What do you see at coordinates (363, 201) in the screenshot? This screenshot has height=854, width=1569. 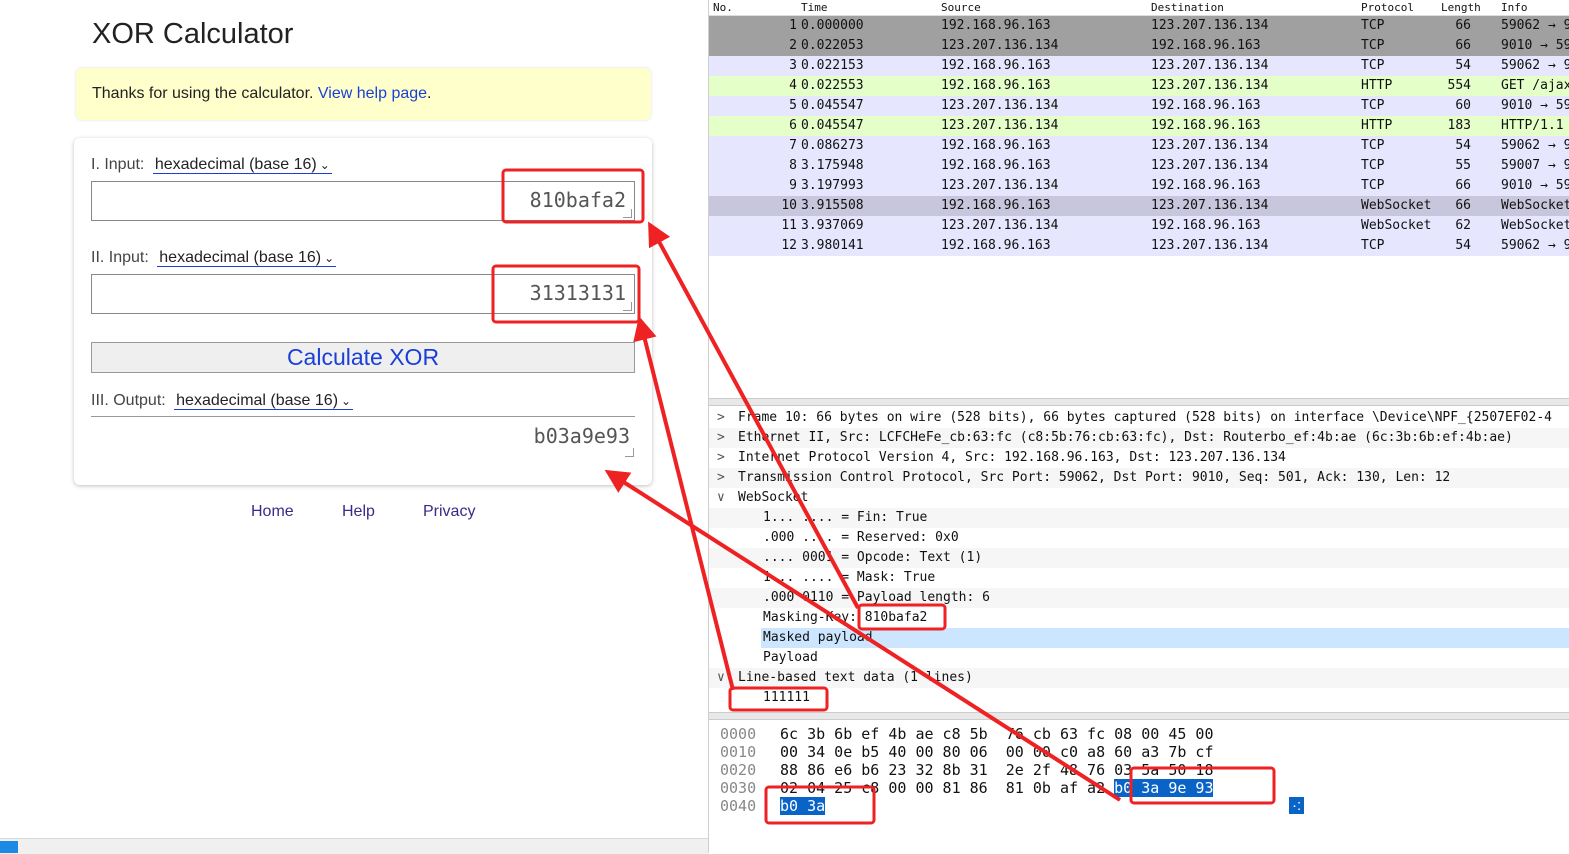 I see `input1-field: 810bafa2` at bounding box center [363, 201].